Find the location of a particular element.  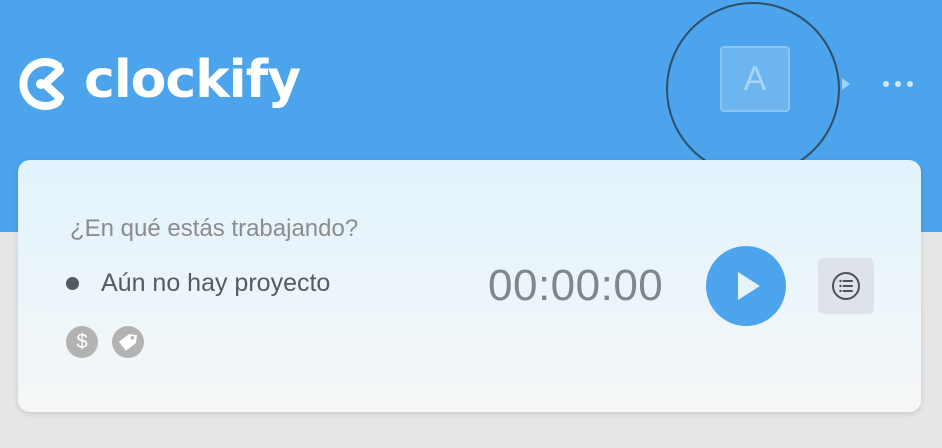

list-icon is located at coordinates (846, 286).